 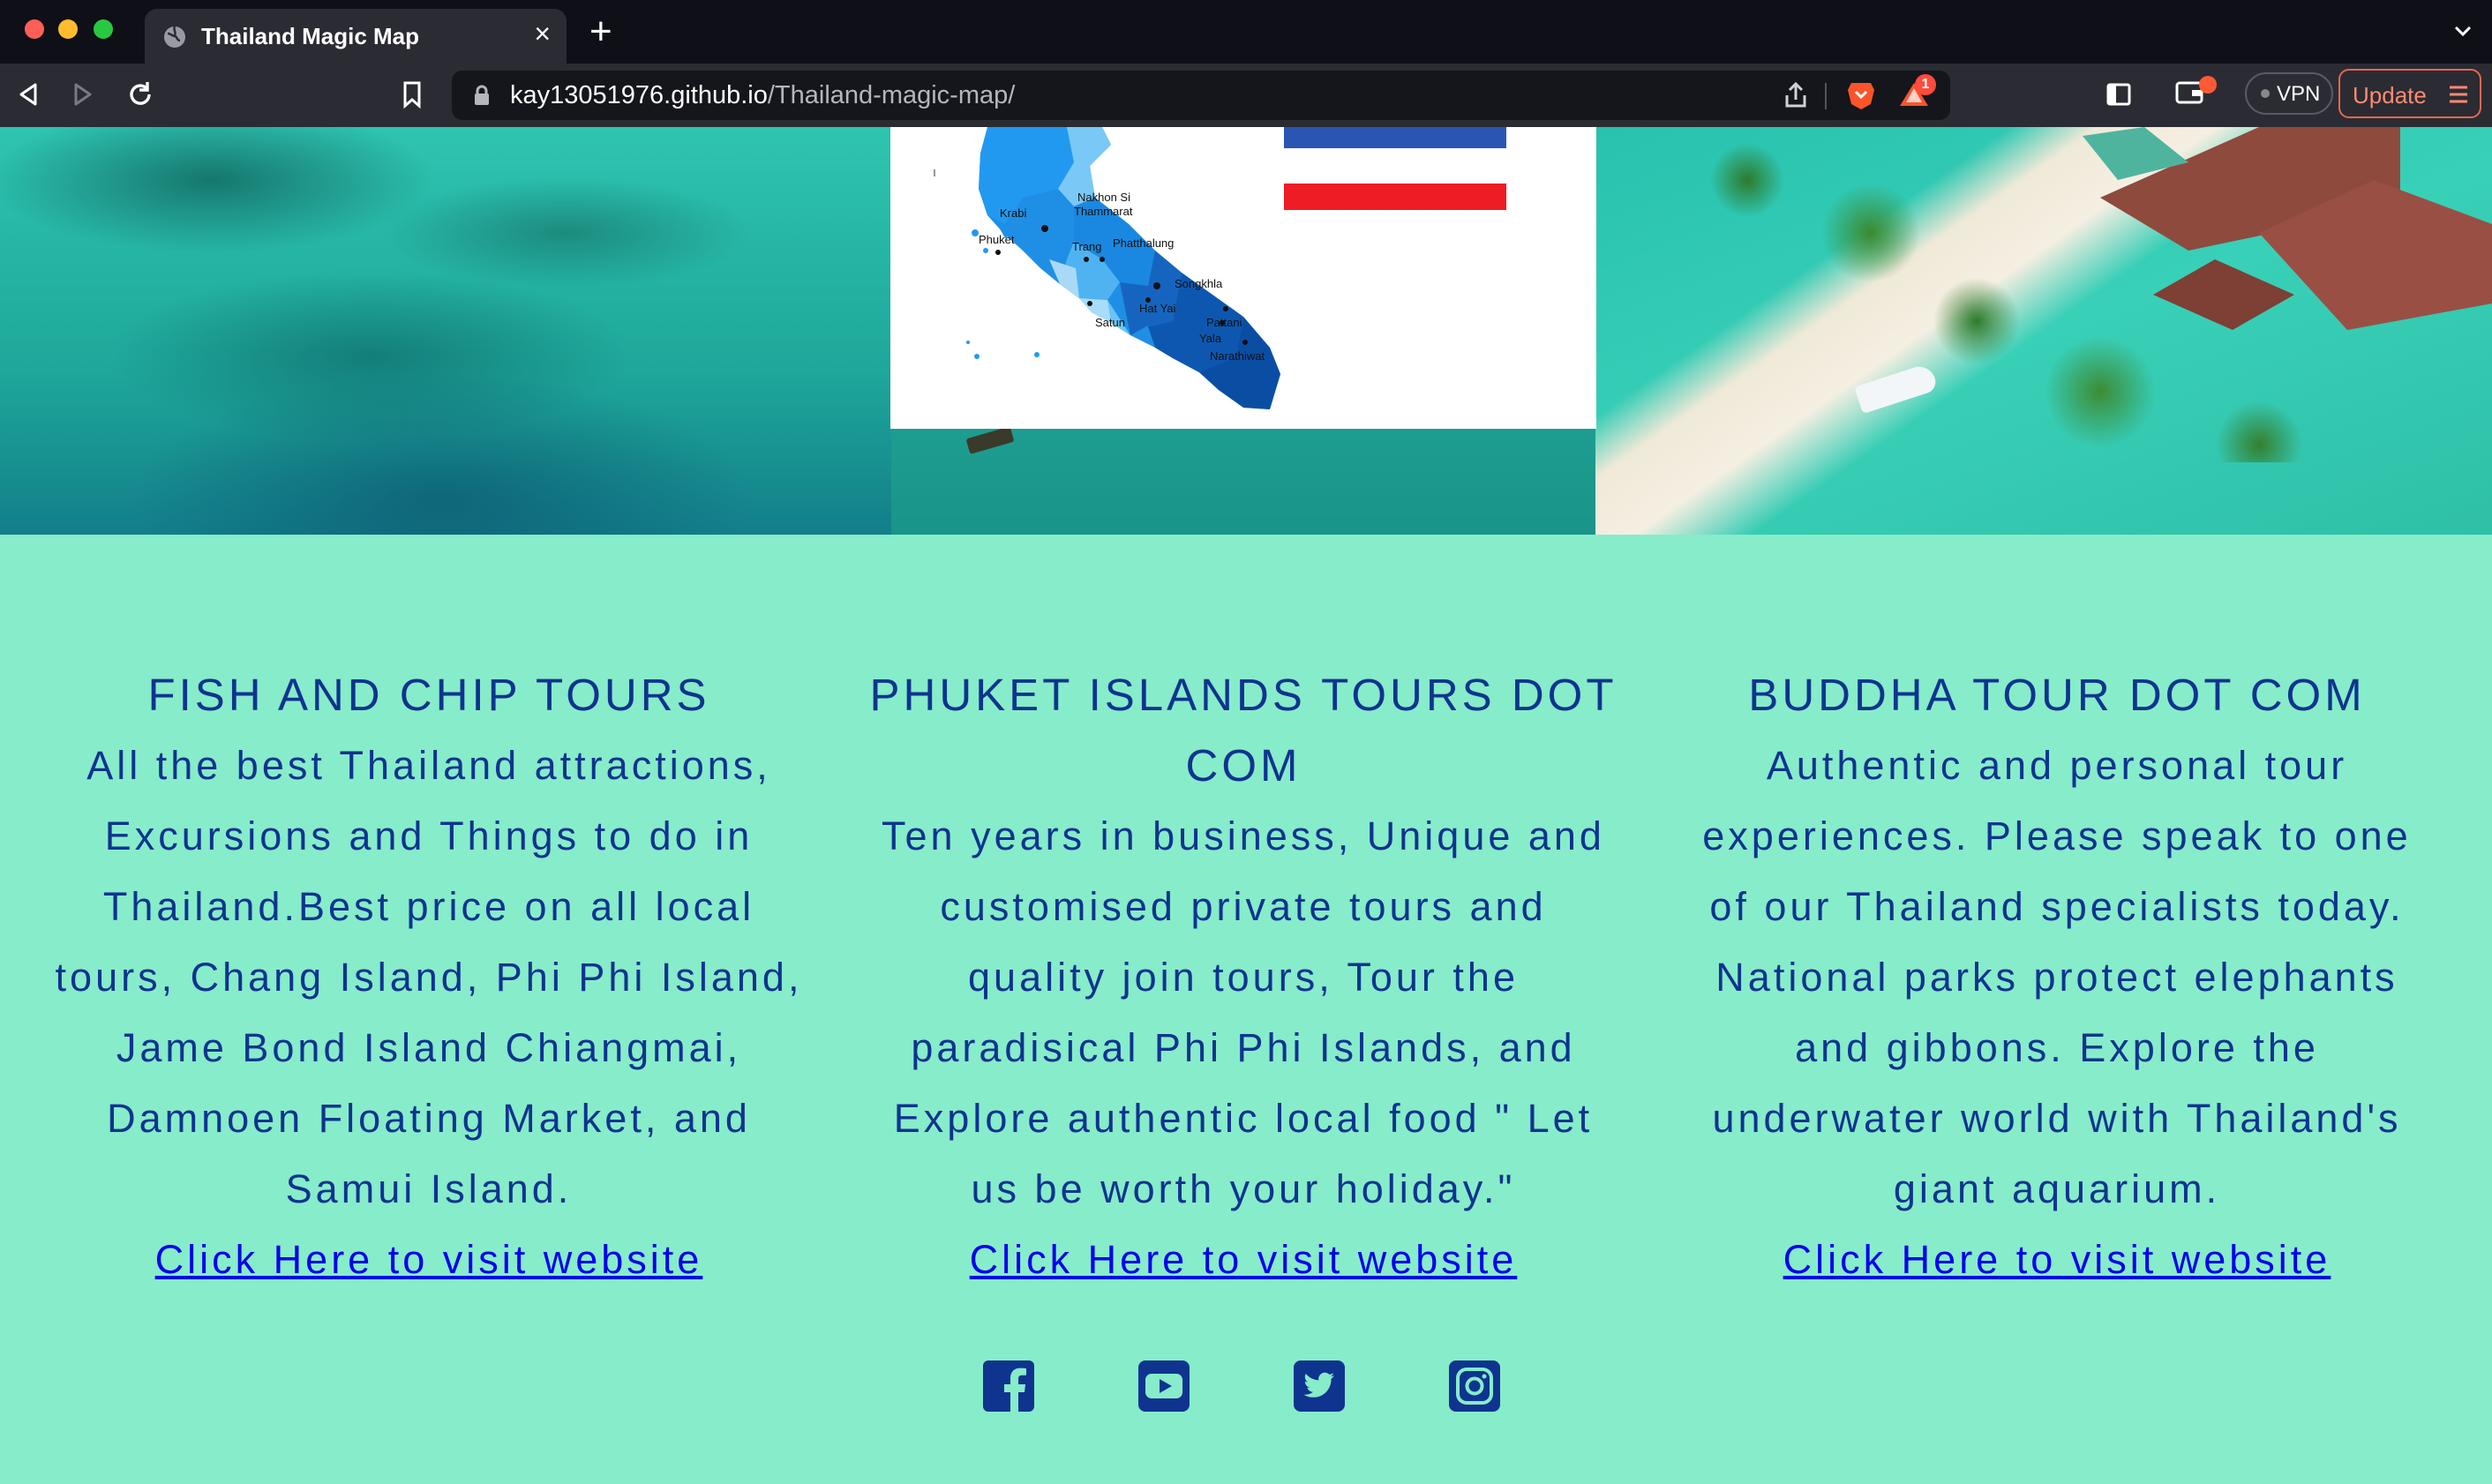 What do you see at coordinates (990, 440) in the screenshot?
I see `longtail-boat` at bounding box center [990, 440].